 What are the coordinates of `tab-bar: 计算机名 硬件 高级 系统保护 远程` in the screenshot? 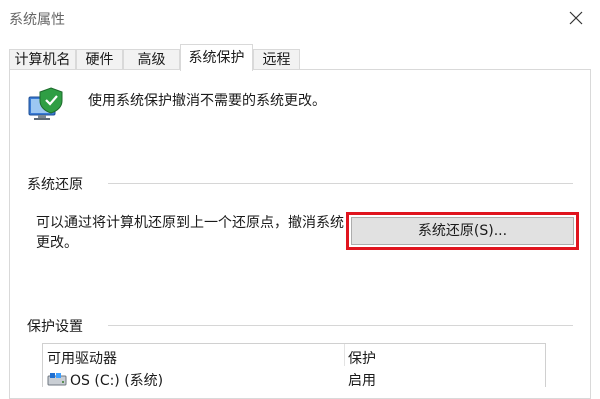 It's located at (300, 56).